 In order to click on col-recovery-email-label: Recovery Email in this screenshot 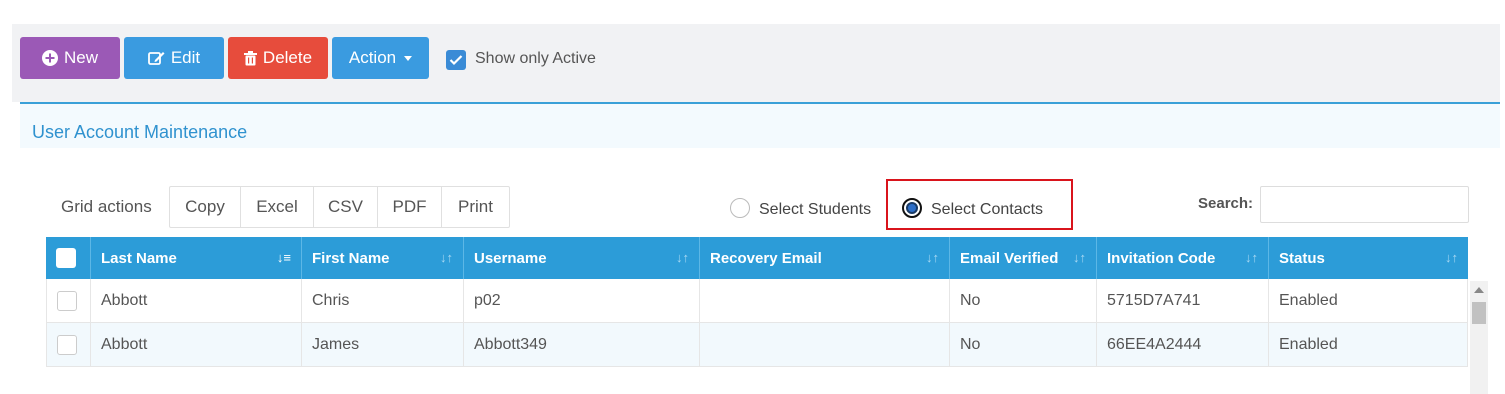, I will do `click(766, 258)`.